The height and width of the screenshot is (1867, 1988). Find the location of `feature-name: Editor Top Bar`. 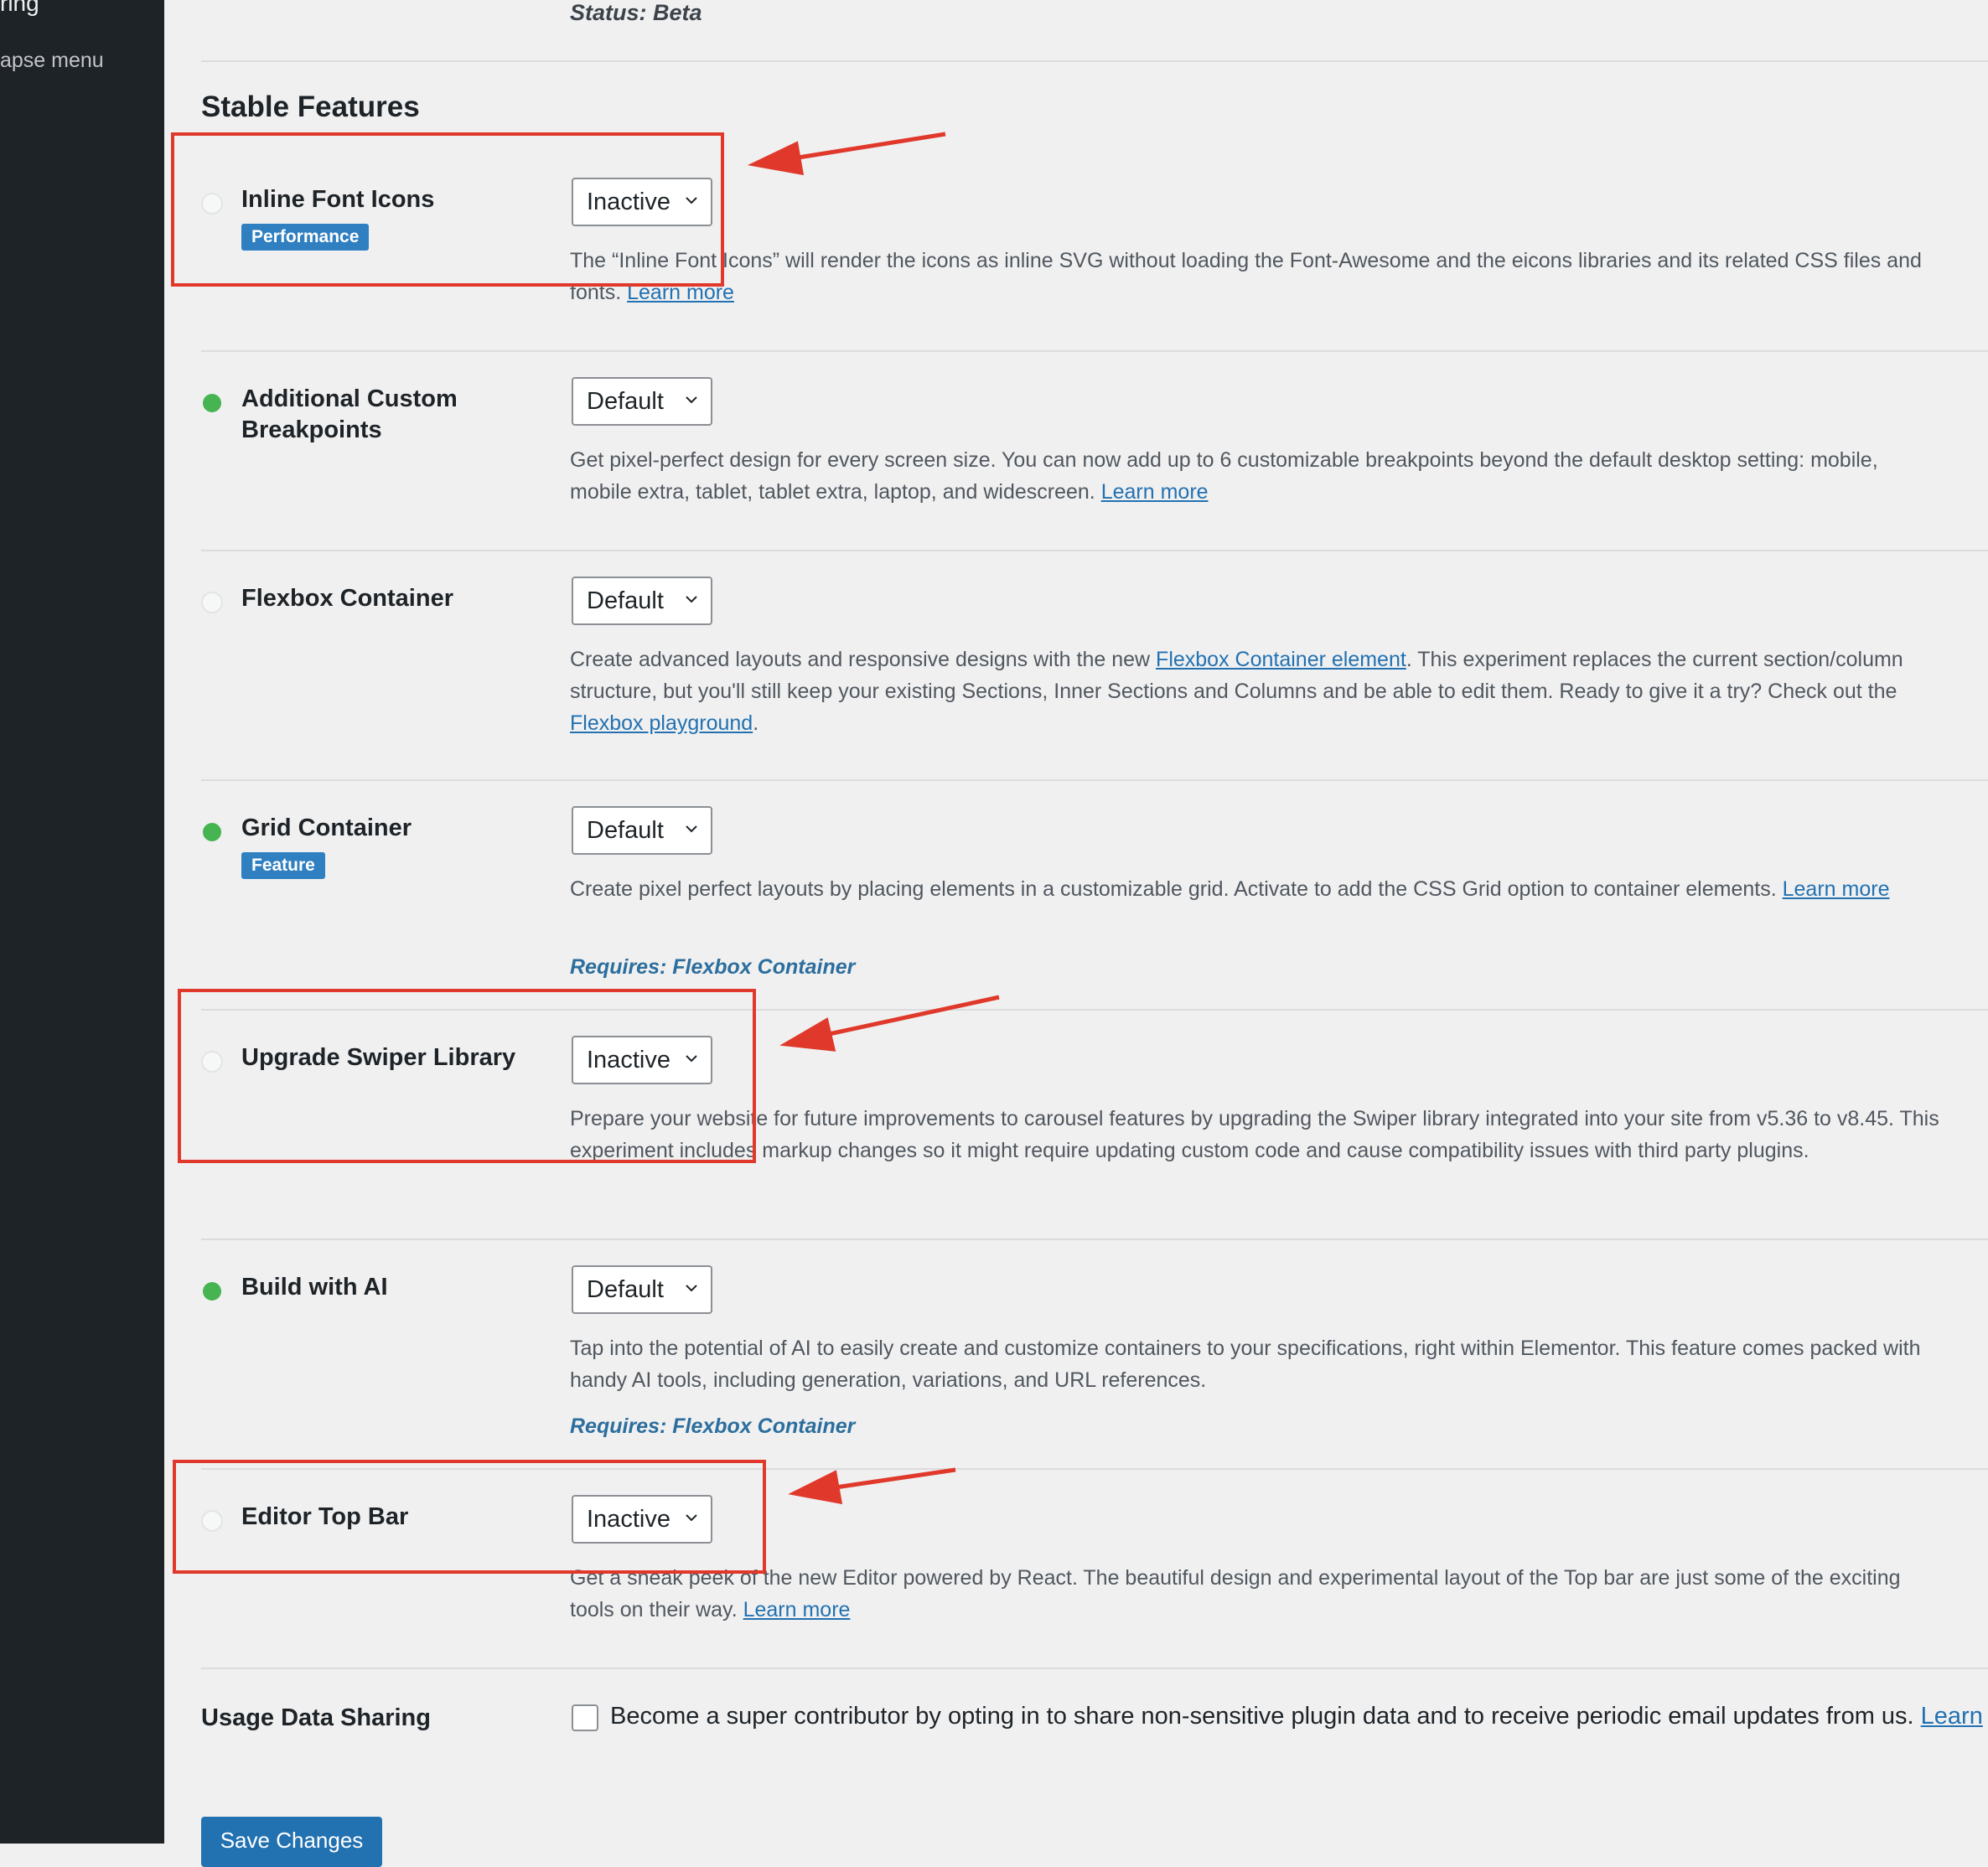

feature-name: Editor Top Bar is located at coordinates (325, 1516).